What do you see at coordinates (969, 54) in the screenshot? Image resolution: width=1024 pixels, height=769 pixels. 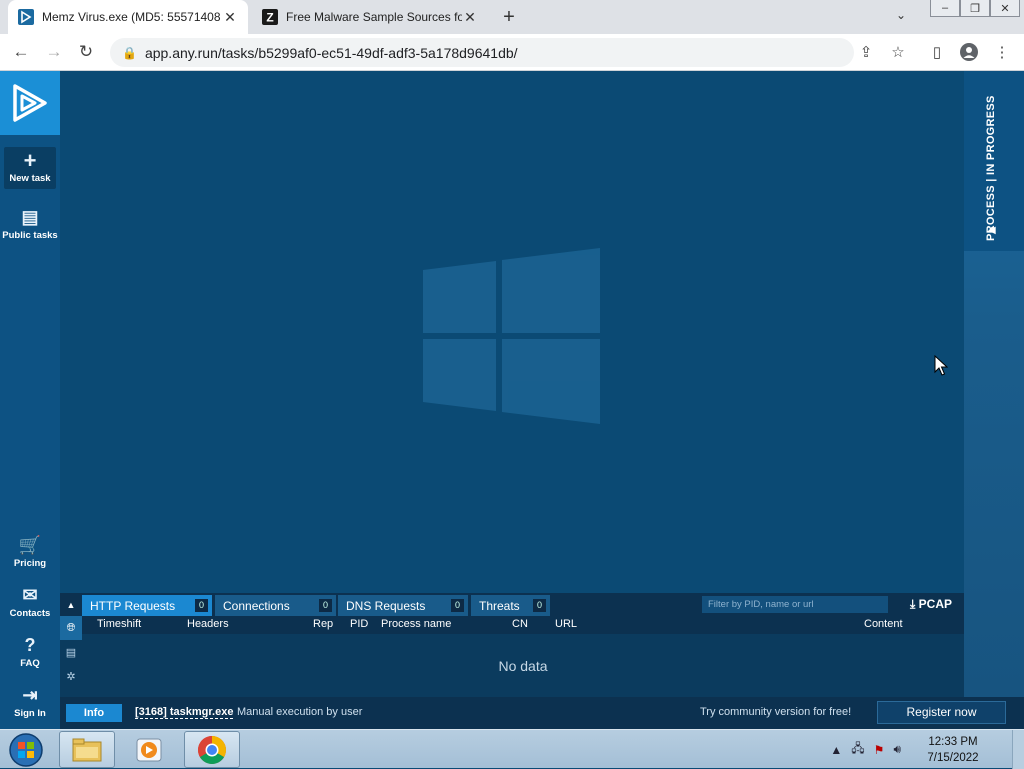 I see `profile-avatar-icon` at bounding box center [969, 54].